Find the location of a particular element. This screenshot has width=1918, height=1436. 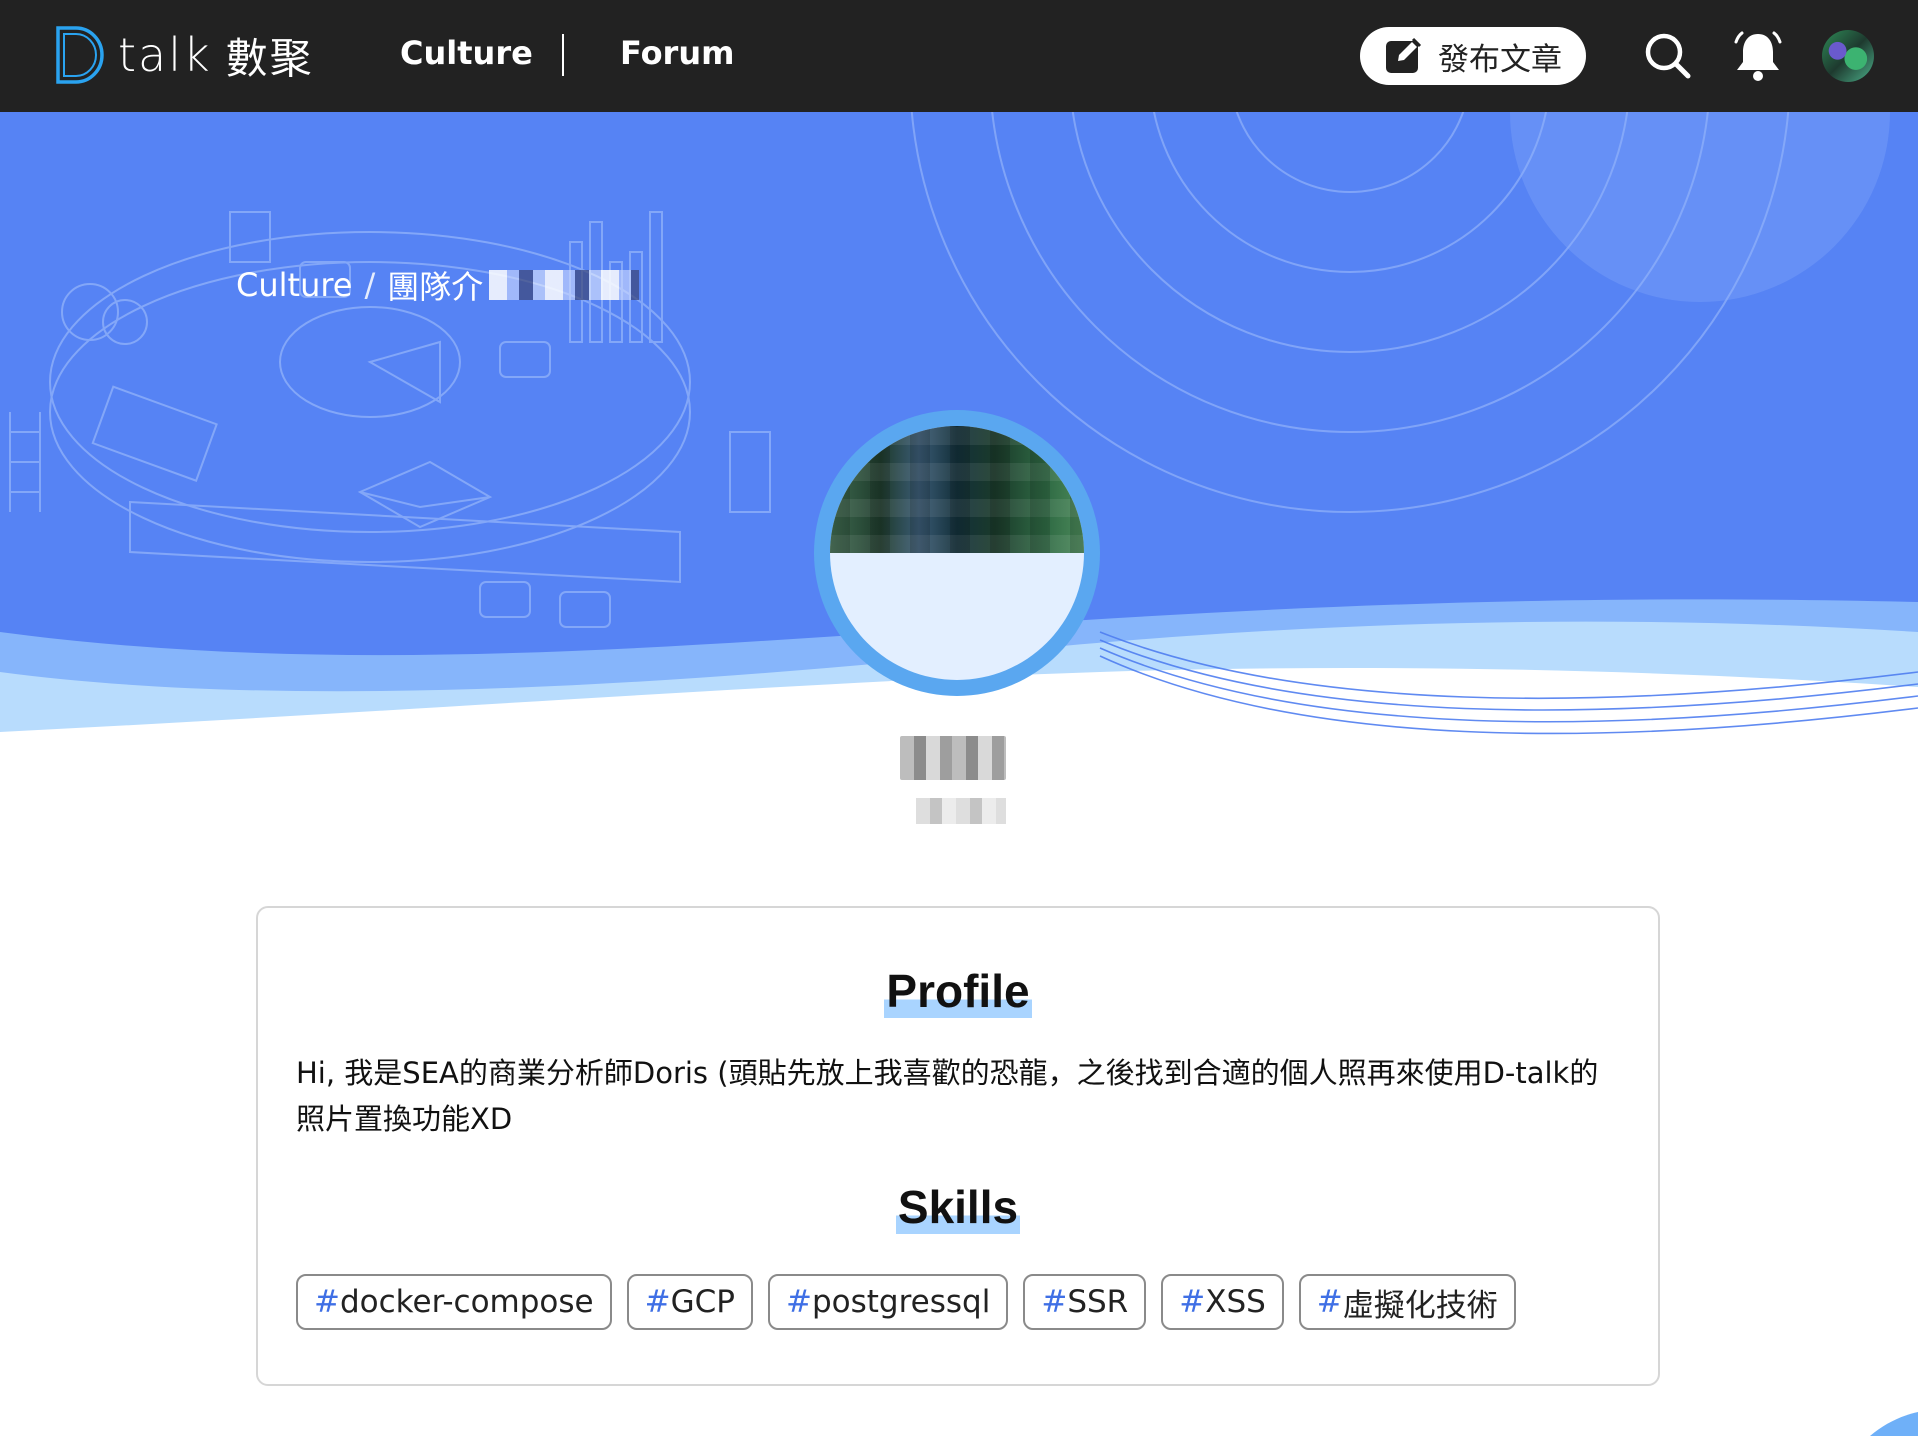

bell-icon is located at coordinates (1758, 56).